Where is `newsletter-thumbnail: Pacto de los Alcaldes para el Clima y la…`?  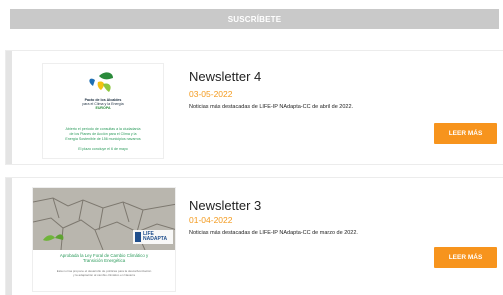
newsletter-thumbnail: Pacto de los Alcaldes para el Clima y la… is located at coordinates (103, 111).